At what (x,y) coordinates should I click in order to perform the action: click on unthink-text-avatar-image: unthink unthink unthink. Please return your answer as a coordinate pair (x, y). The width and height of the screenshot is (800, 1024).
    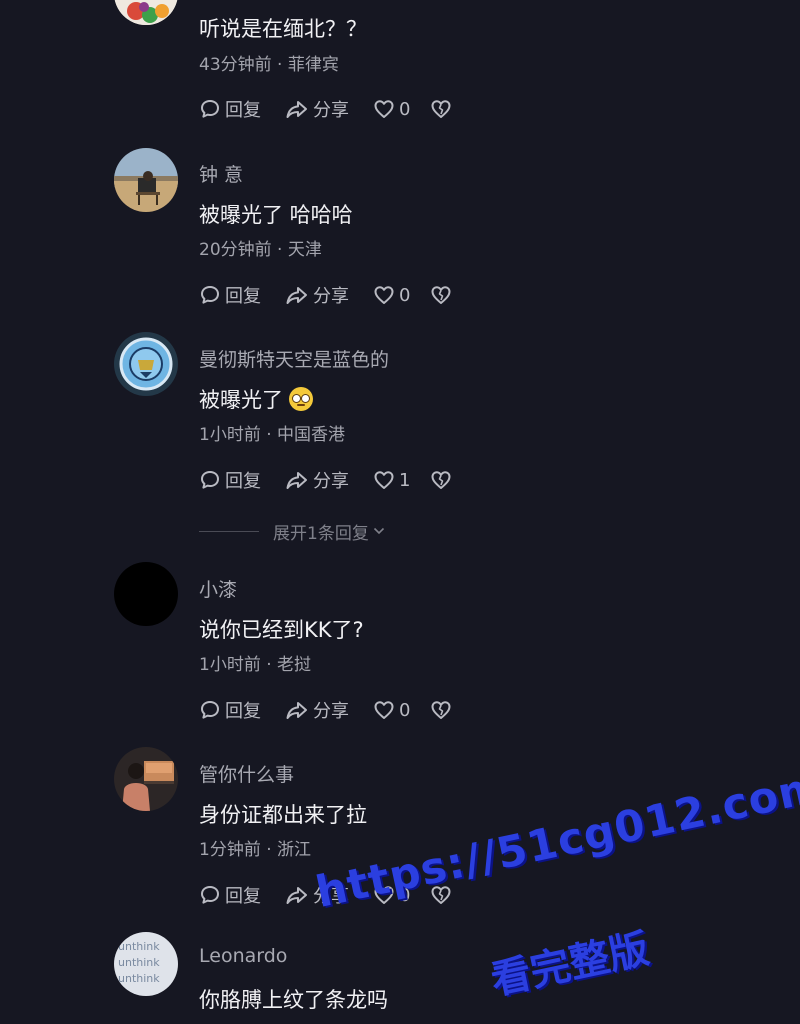
    Looking at the image, I should click on (146, 964).